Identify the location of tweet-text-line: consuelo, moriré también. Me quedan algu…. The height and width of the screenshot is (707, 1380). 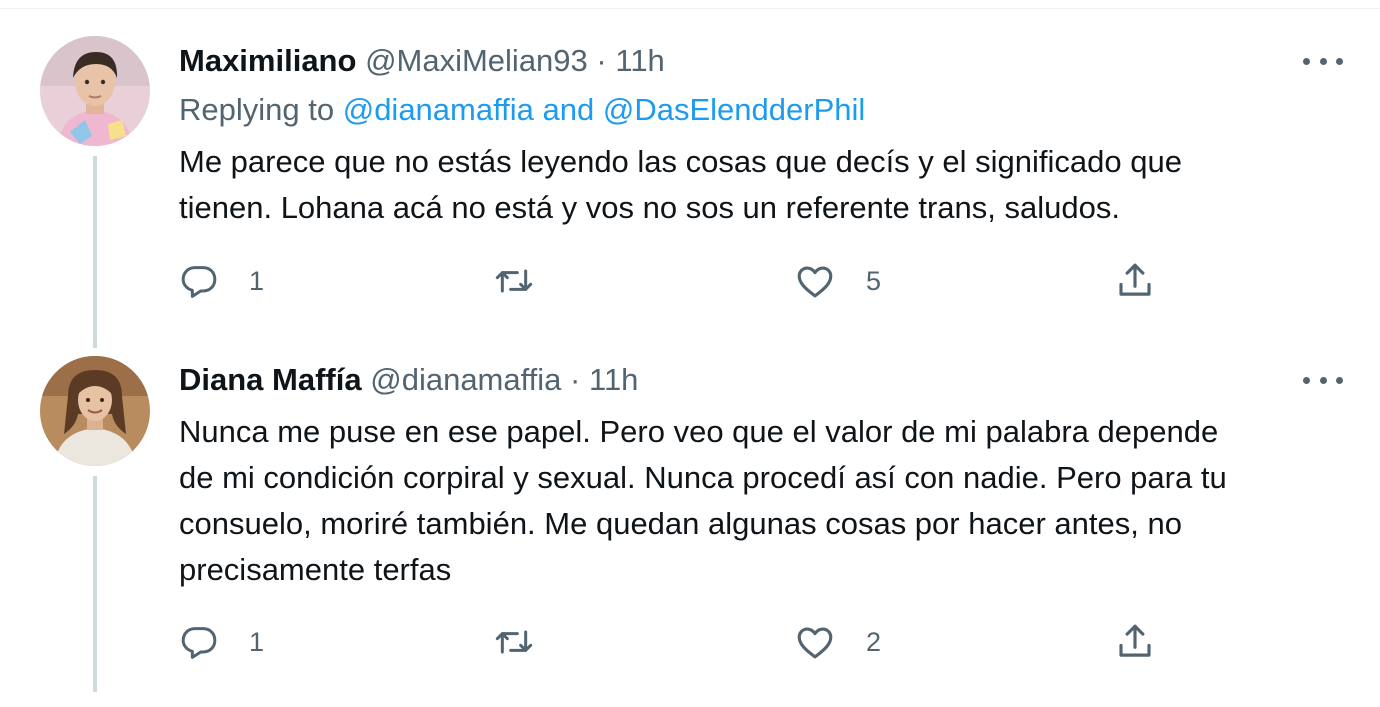
(680, 523).